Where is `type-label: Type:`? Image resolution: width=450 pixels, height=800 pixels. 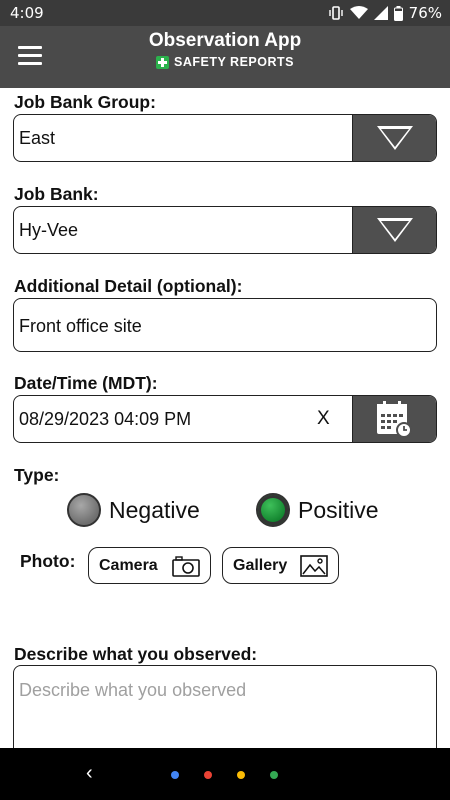
type-label: Type: is located at coordinates (37, 475).